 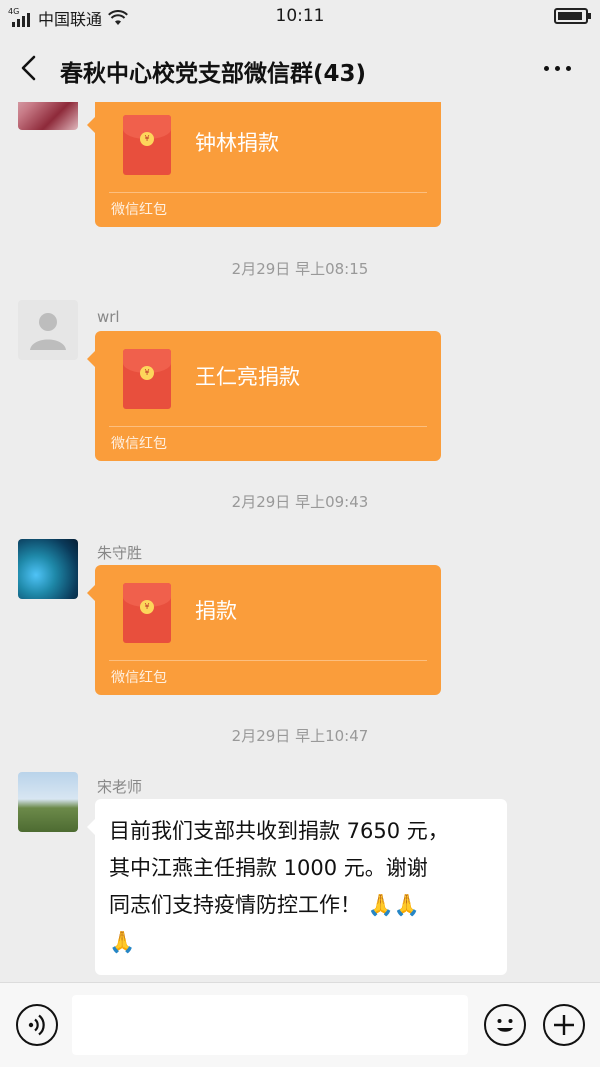 What do you see at coordinates (48, 116) in the screenshot?
I see `flowers-avatar` at bounding box center [48, 116].